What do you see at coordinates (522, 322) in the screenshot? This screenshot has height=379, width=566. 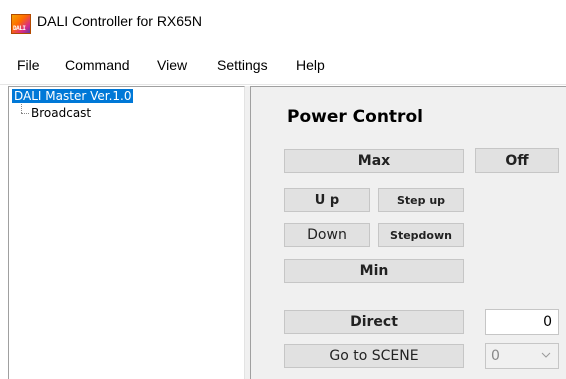 I see `direct-level-input: 0` at bounding box center [522, 322].